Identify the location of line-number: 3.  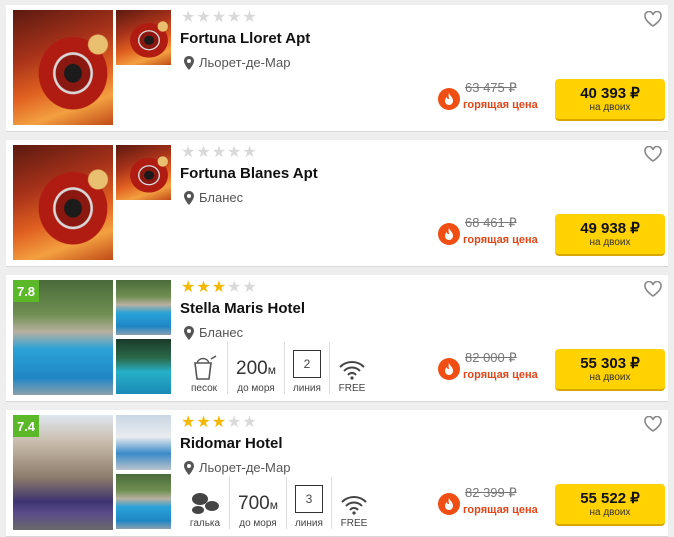
(308, 499).